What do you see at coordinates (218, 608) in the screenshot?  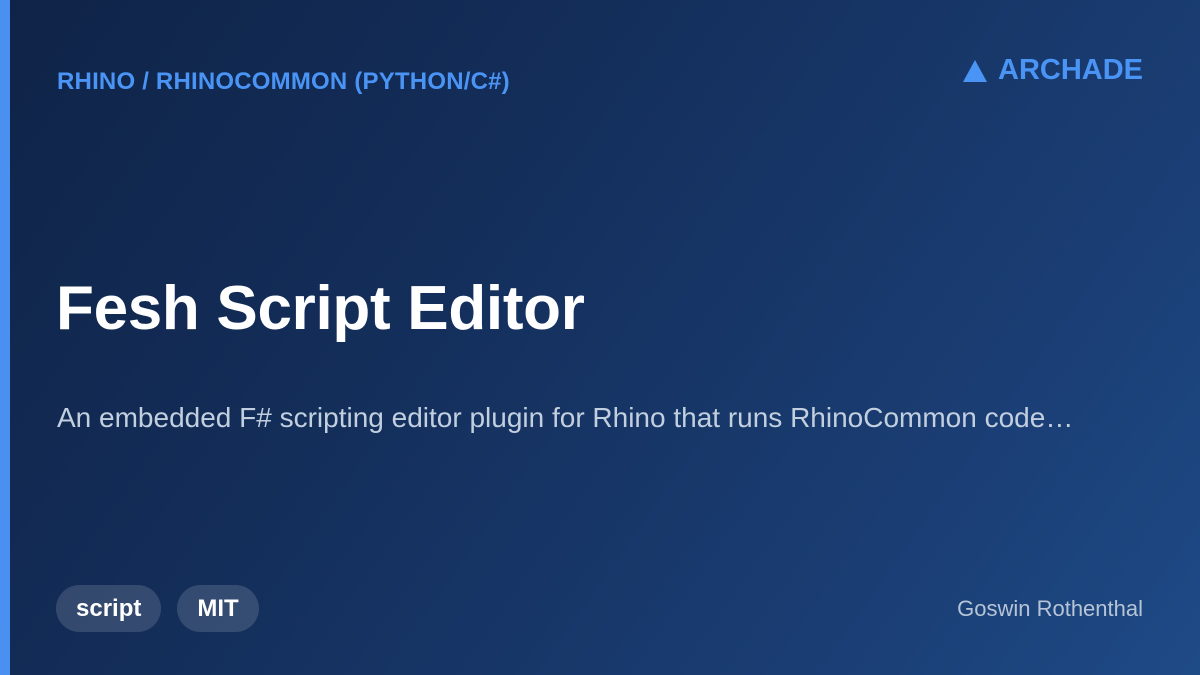 I see `tag-license: MIT` at bounding box center [218, 608].